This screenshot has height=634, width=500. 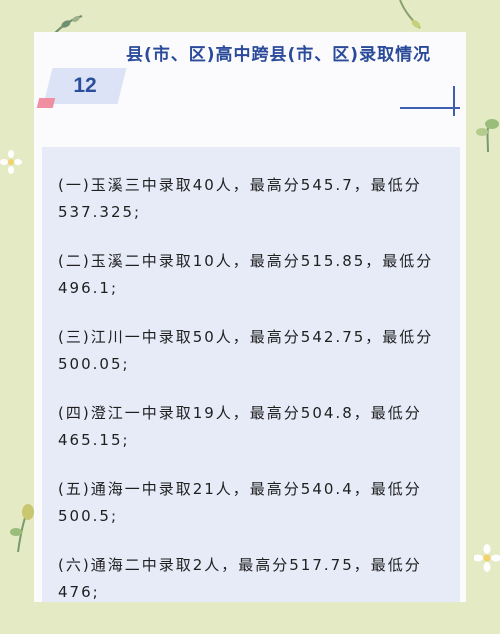 What do you see at coordinates (240, 426) in the screenshot?
I see `list-item: (四)澄江一中录取19人，最高分504.8，最低分465.15;` at bounding box center [240, 426].